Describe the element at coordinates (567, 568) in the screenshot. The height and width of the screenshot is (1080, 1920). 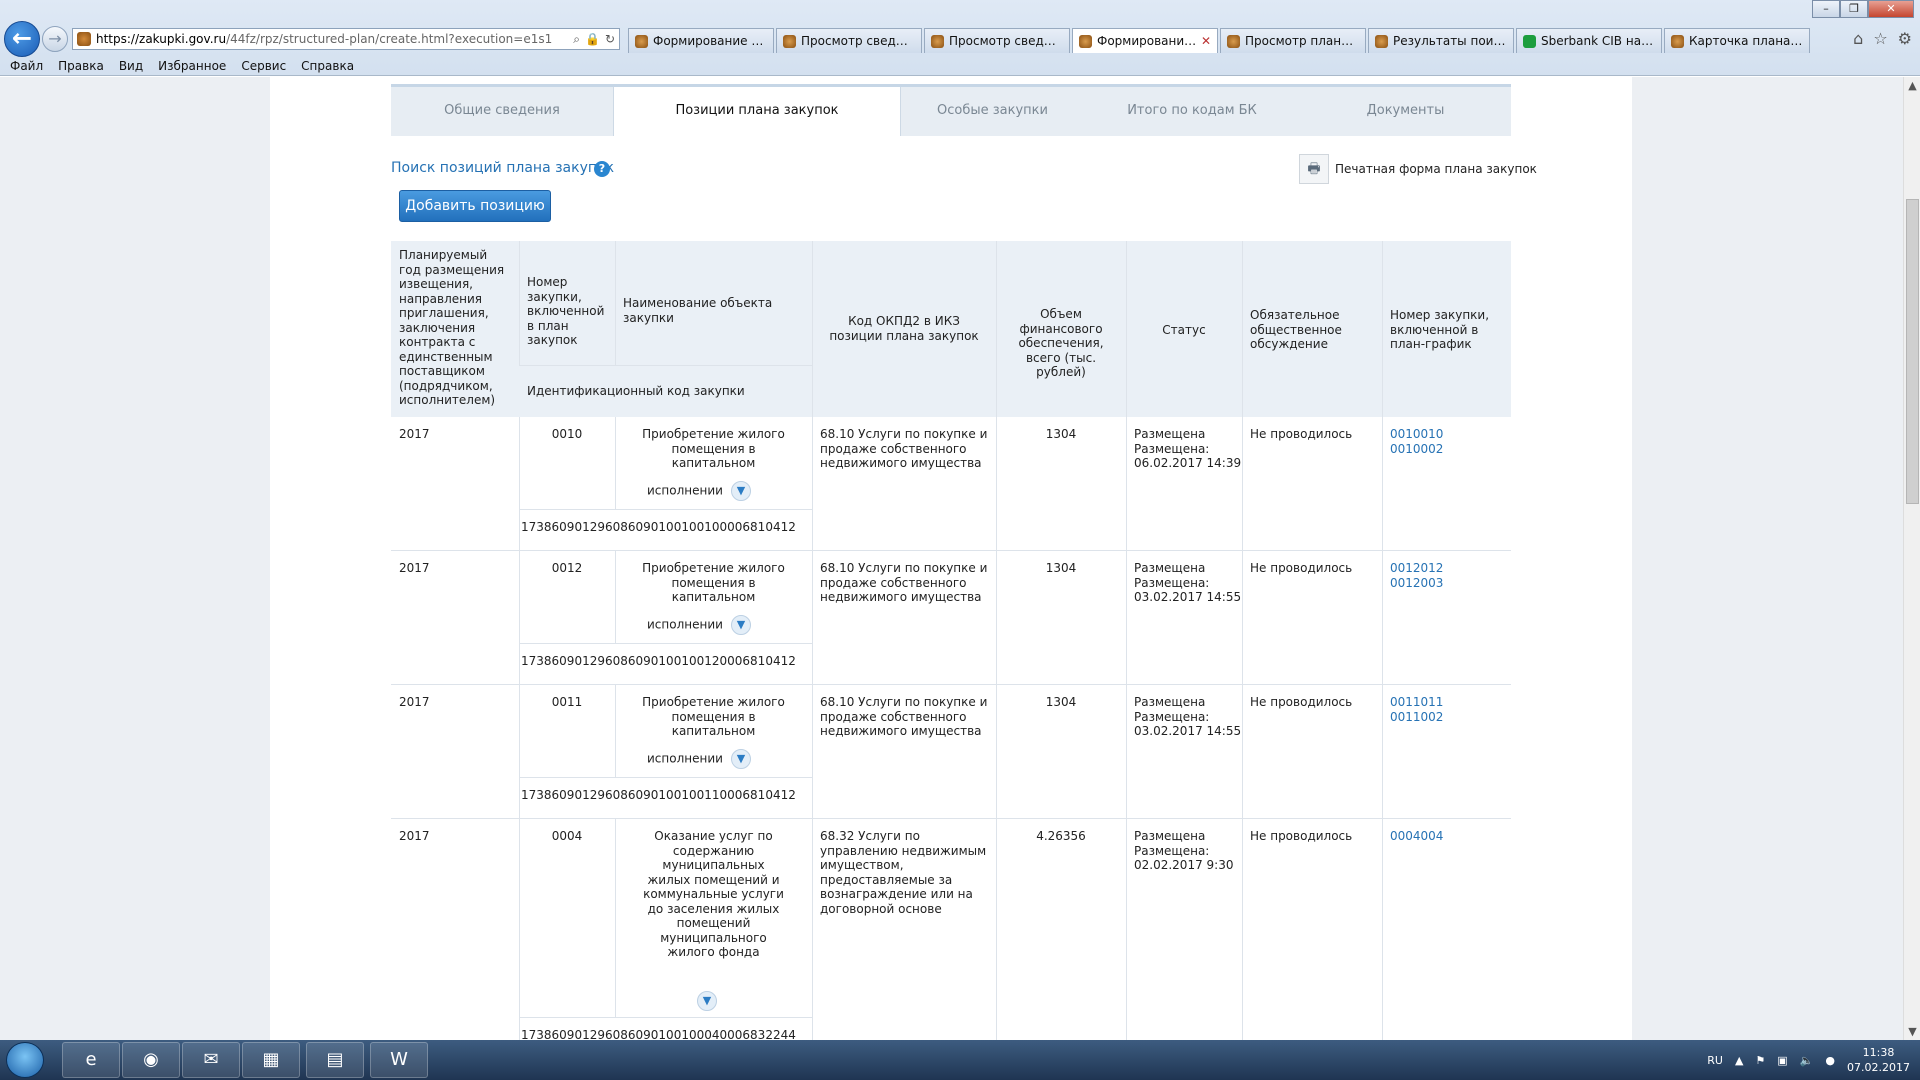
I see `cell-number: 0012` at that location.